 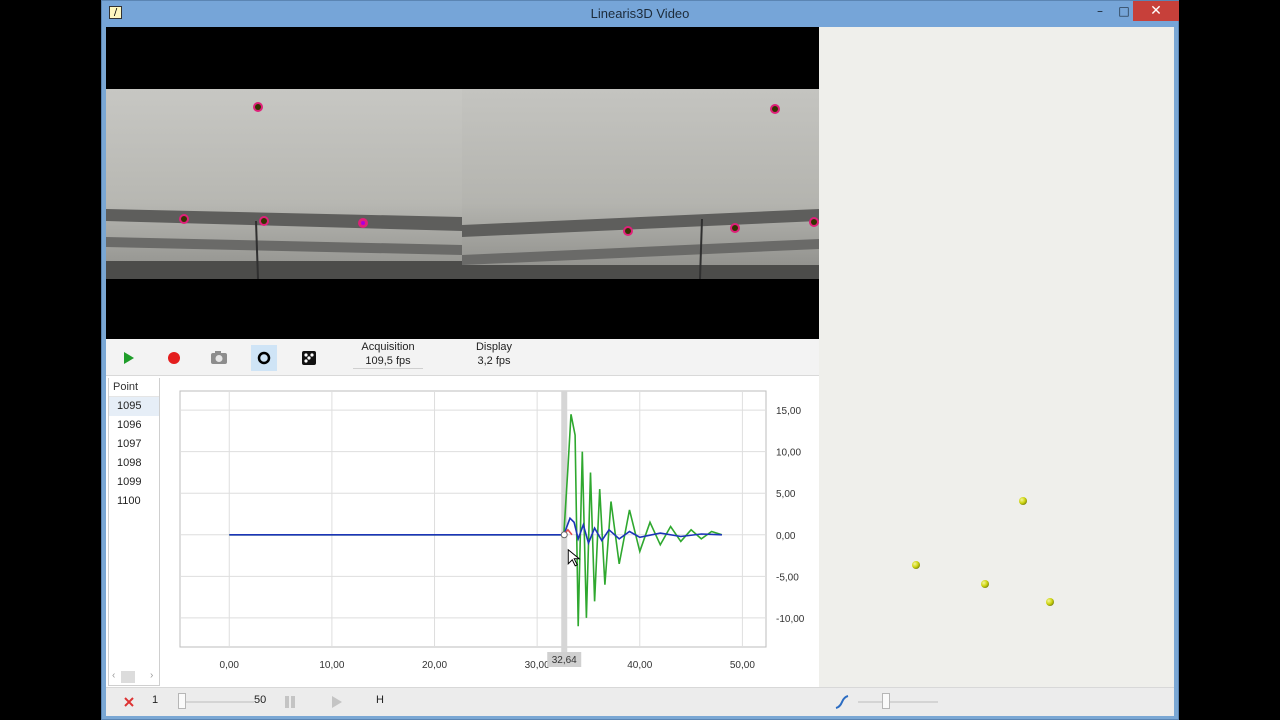 What do you see at coordinates (216, 702) in the screenshot?
I see `frame-slider-track` at bounding box center [216, 702].